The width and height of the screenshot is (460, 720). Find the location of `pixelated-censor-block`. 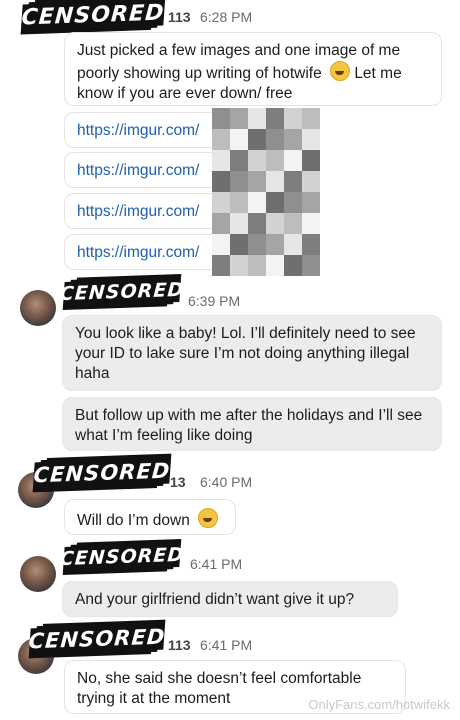

pixelated-censor-block is located at coordinates (266, 192).